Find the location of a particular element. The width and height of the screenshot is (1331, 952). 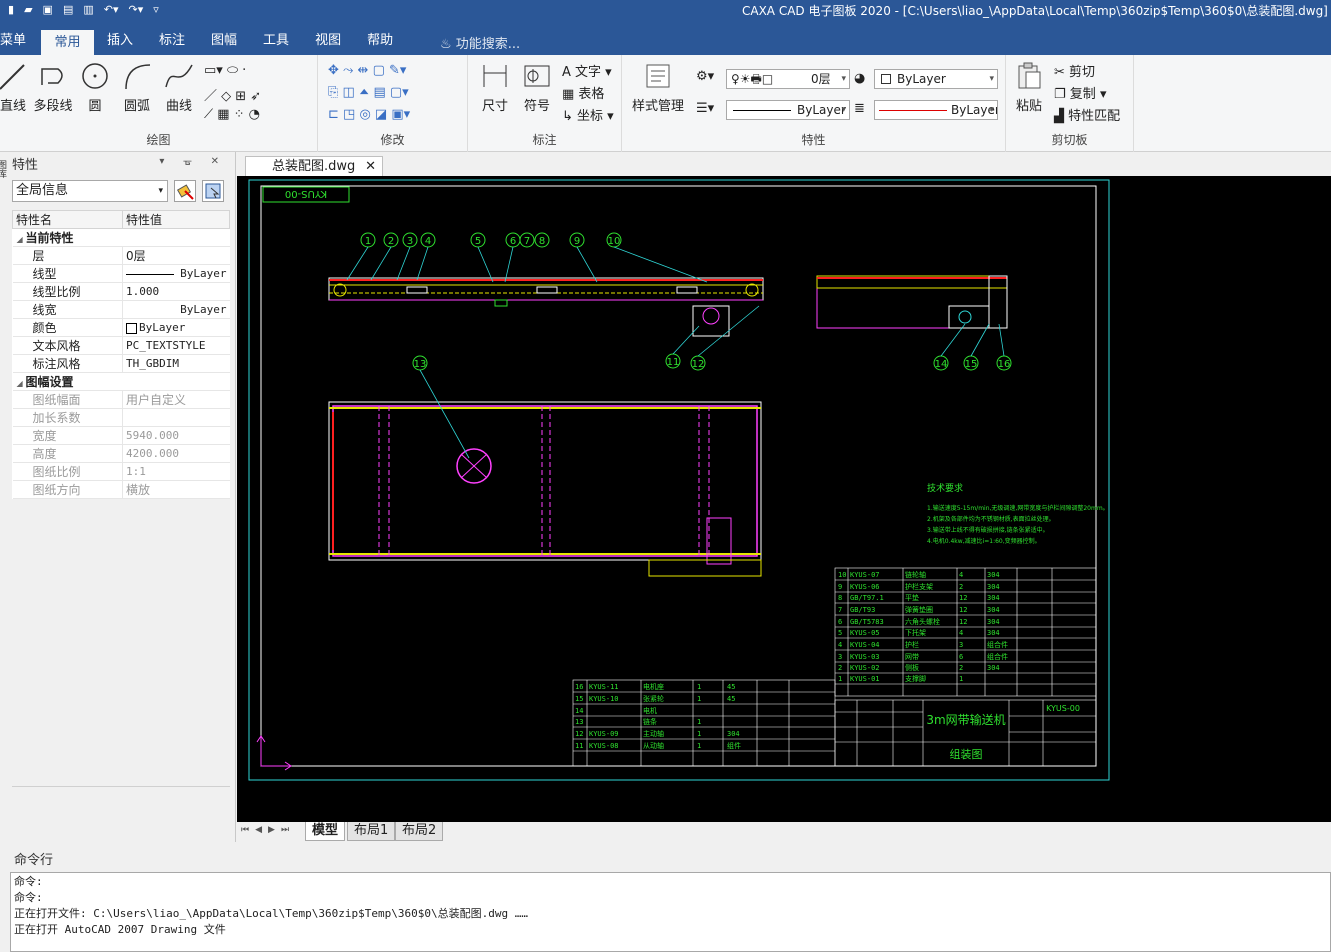

svg-text: 弹簧垫圈 is located at coordinates (919, 609).